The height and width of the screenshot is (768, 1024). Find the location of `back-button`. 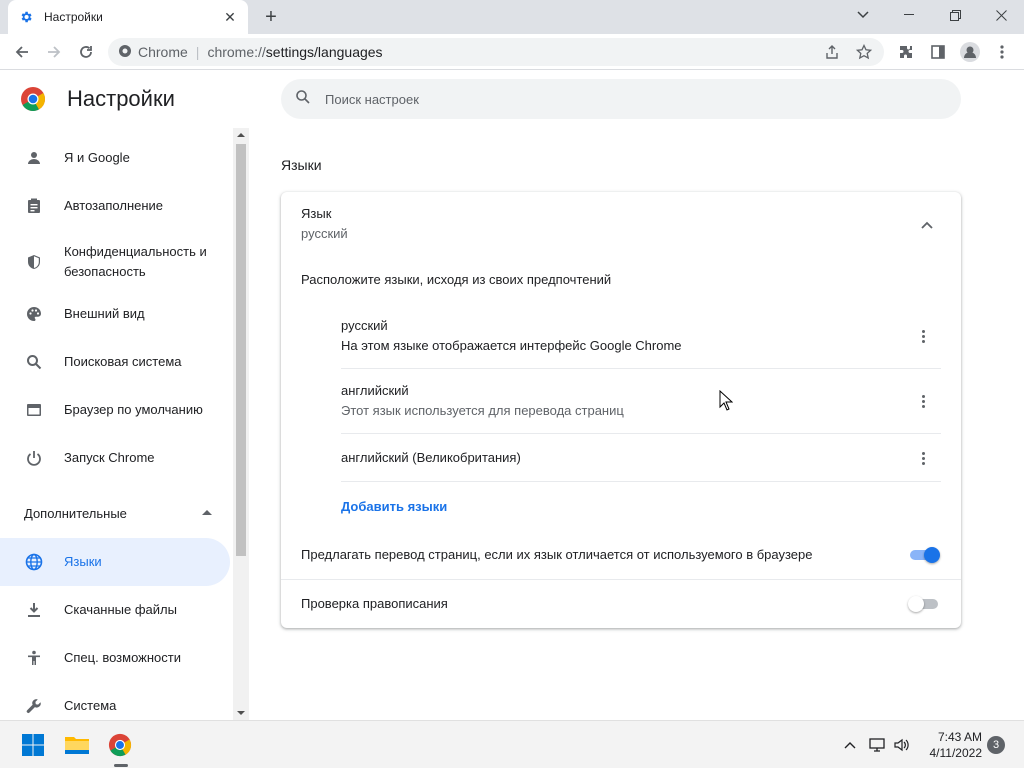

back-button is located at coordinates (22, 52).